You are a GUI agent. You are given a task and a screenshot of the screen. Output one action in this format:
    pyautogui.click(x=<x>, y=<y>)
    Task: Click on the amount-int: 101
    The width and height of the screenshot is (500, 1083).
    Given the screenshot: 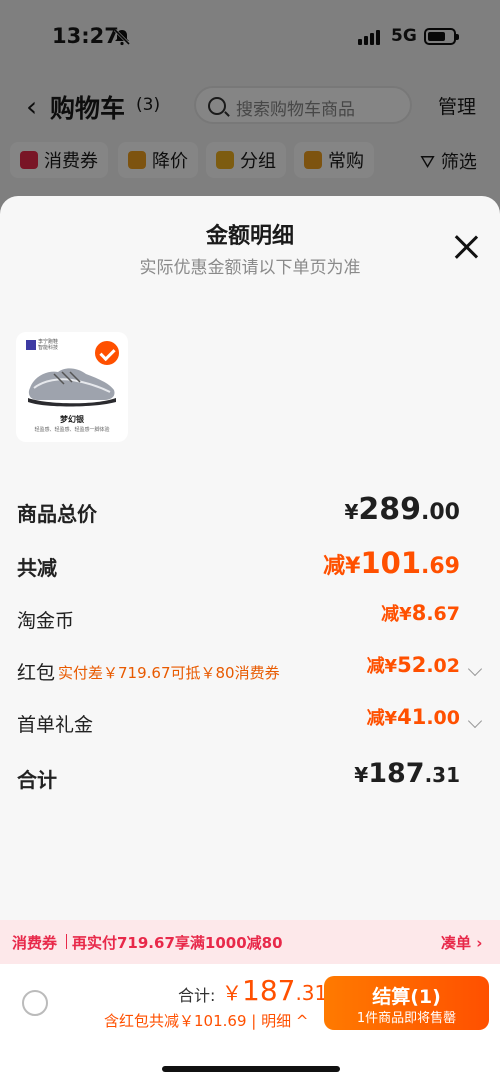 What is the action you would take?
    pyautogui.click(x=391, y=563)
    